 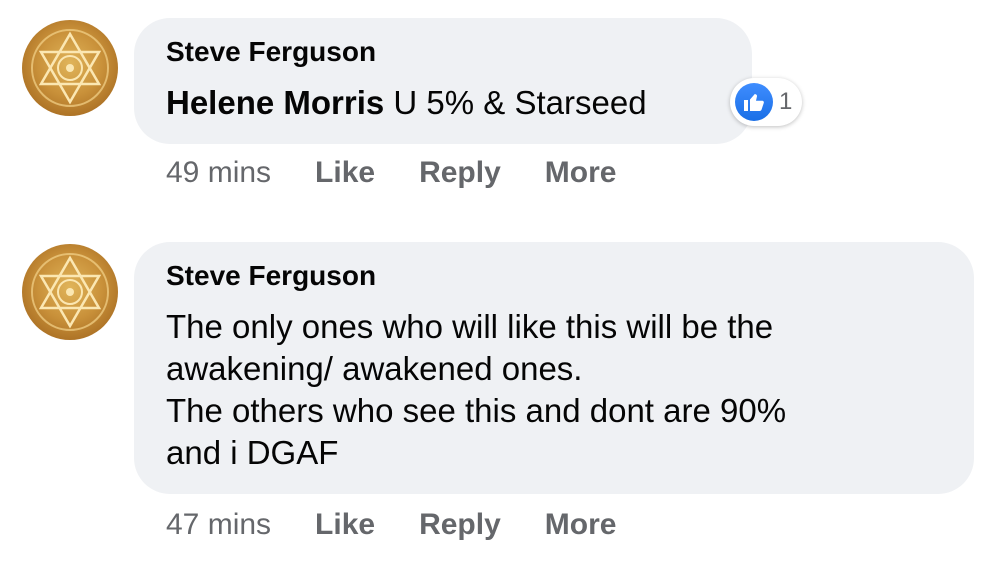 What do you see at coordinates (218, 173) in the screenshot?
I see `timestamp: 49 mins` at bounding box center [218, 173].